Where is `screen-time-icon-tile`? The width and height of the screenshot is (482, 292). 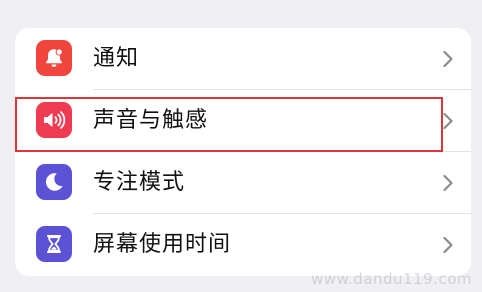
screen-time-icon-tile is located at coordinates (54, 244).